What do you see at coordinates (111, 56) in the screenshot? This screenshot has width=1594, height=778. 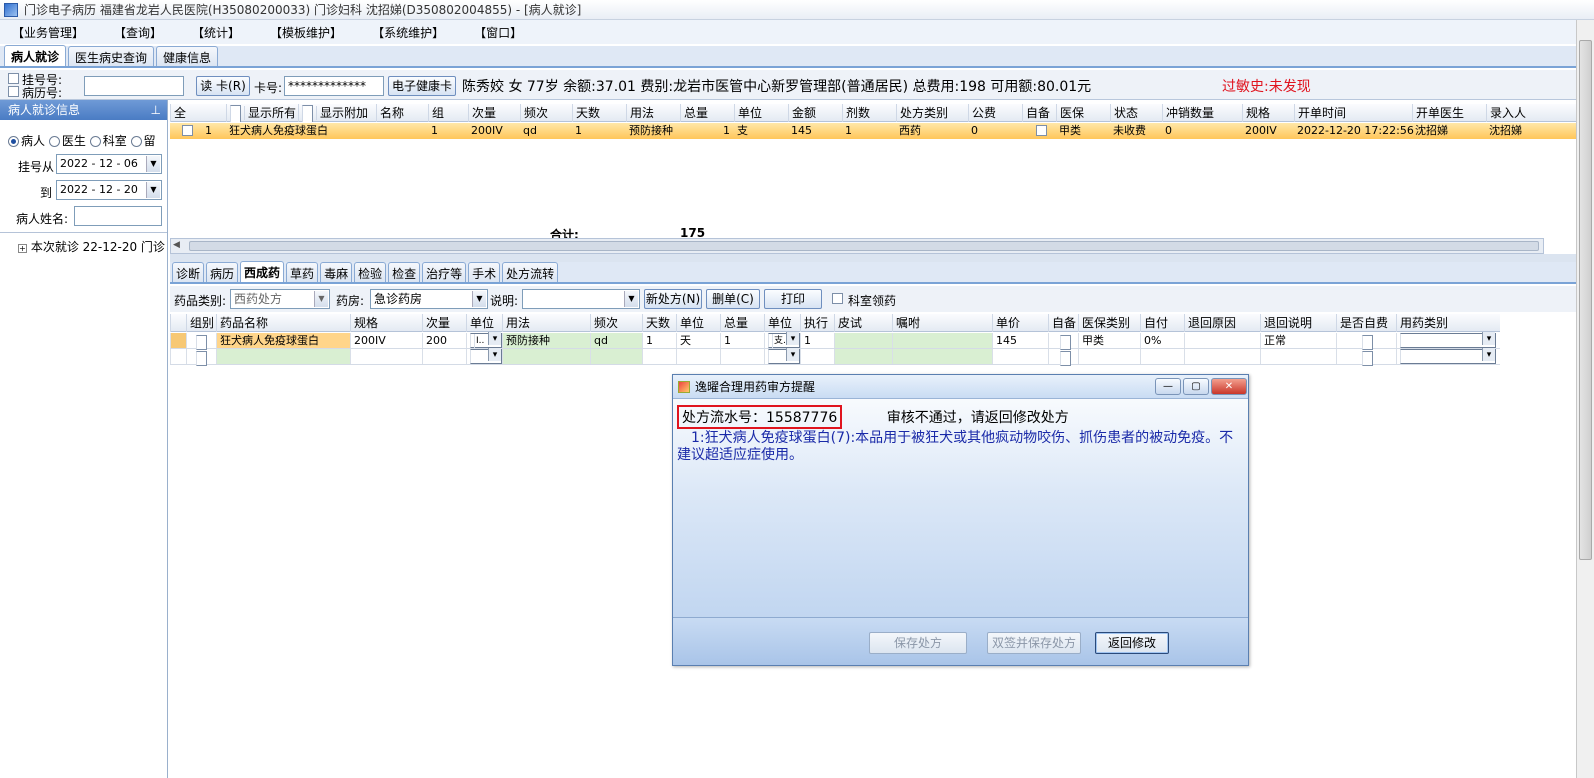 I see `tab-history-query: 医生病史查询` at bounding box center [111, 56].